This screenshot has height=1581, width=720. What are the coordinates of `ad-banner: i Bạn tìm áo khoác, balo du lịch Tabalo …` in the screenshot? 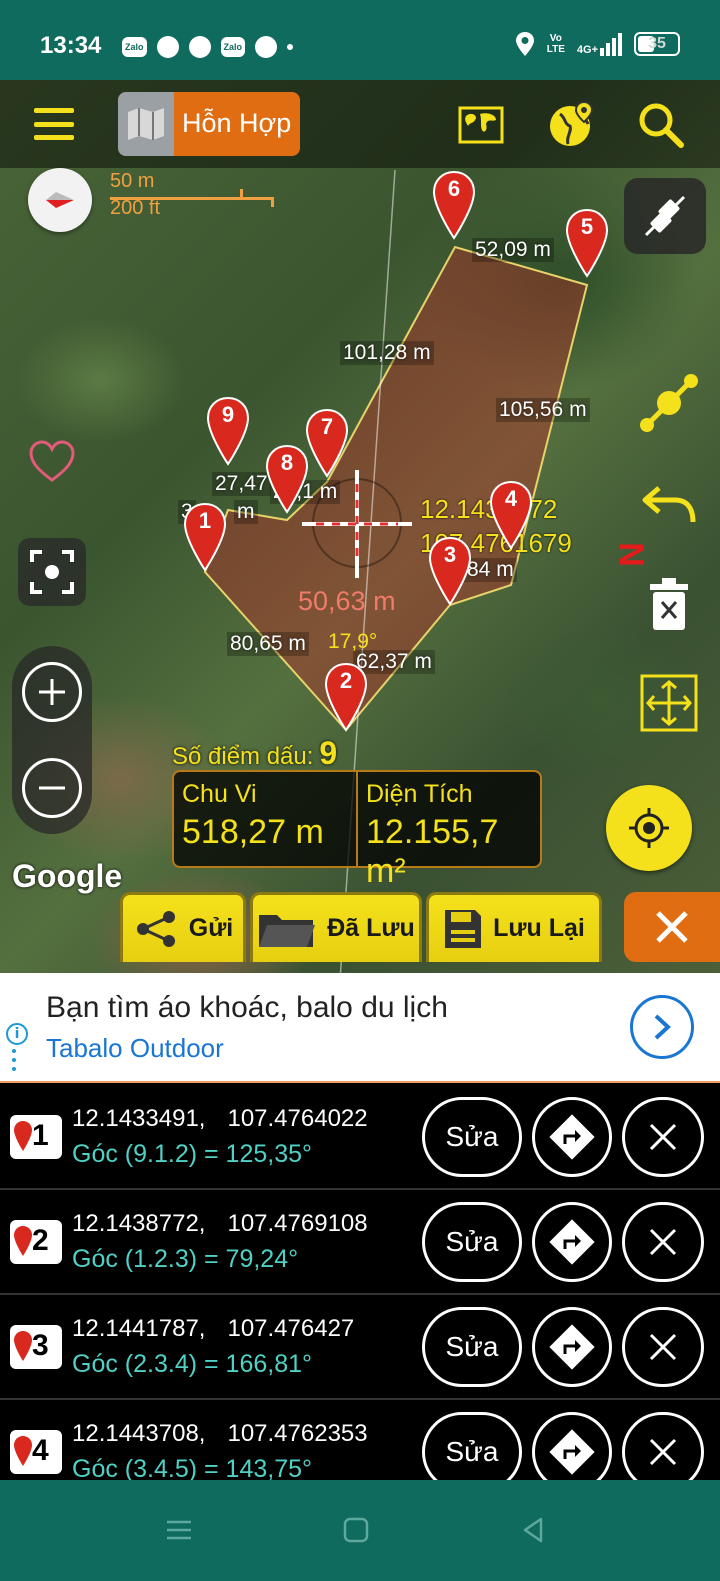 It's located at (360, 1028).